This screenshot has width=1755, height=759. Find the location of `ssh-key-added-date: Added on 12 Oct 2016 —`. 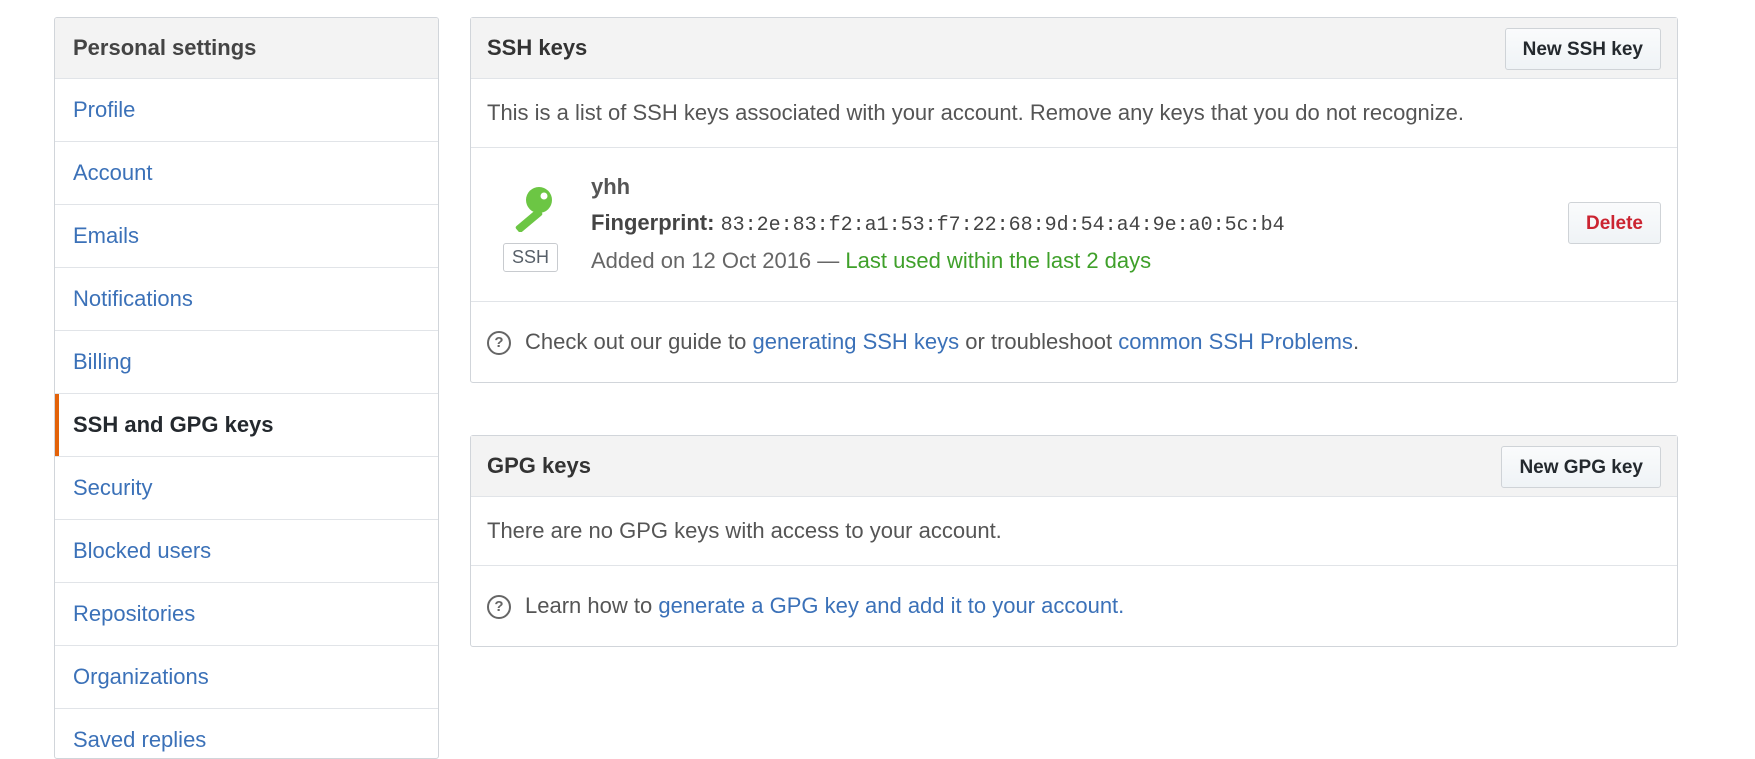

ssh-key-added-date: Added on 12 Oct 2016 — is located at coordinates (715, 260).